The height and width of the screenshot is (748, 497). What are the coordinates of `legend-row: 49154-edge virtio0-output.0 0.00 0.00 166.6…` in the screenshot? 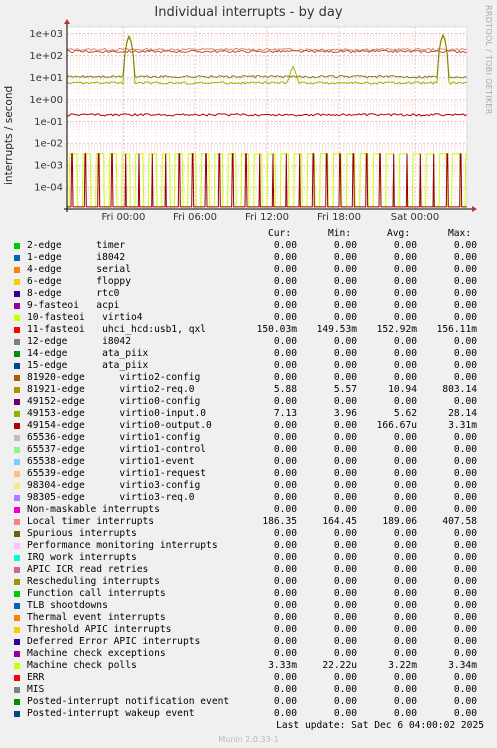 It's located at (248, 426).